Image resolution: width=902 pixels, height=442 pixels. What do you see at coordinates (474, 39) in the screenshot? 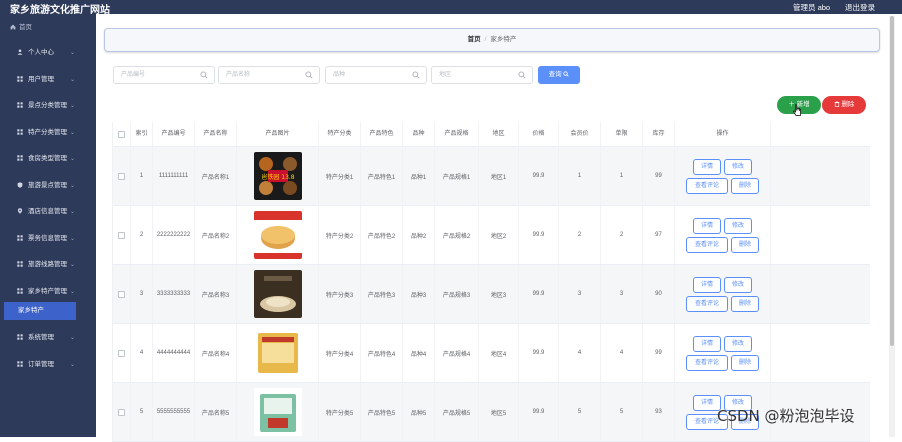
I see `breadcrumb-home: 首页` at bounding box center [474, 39].